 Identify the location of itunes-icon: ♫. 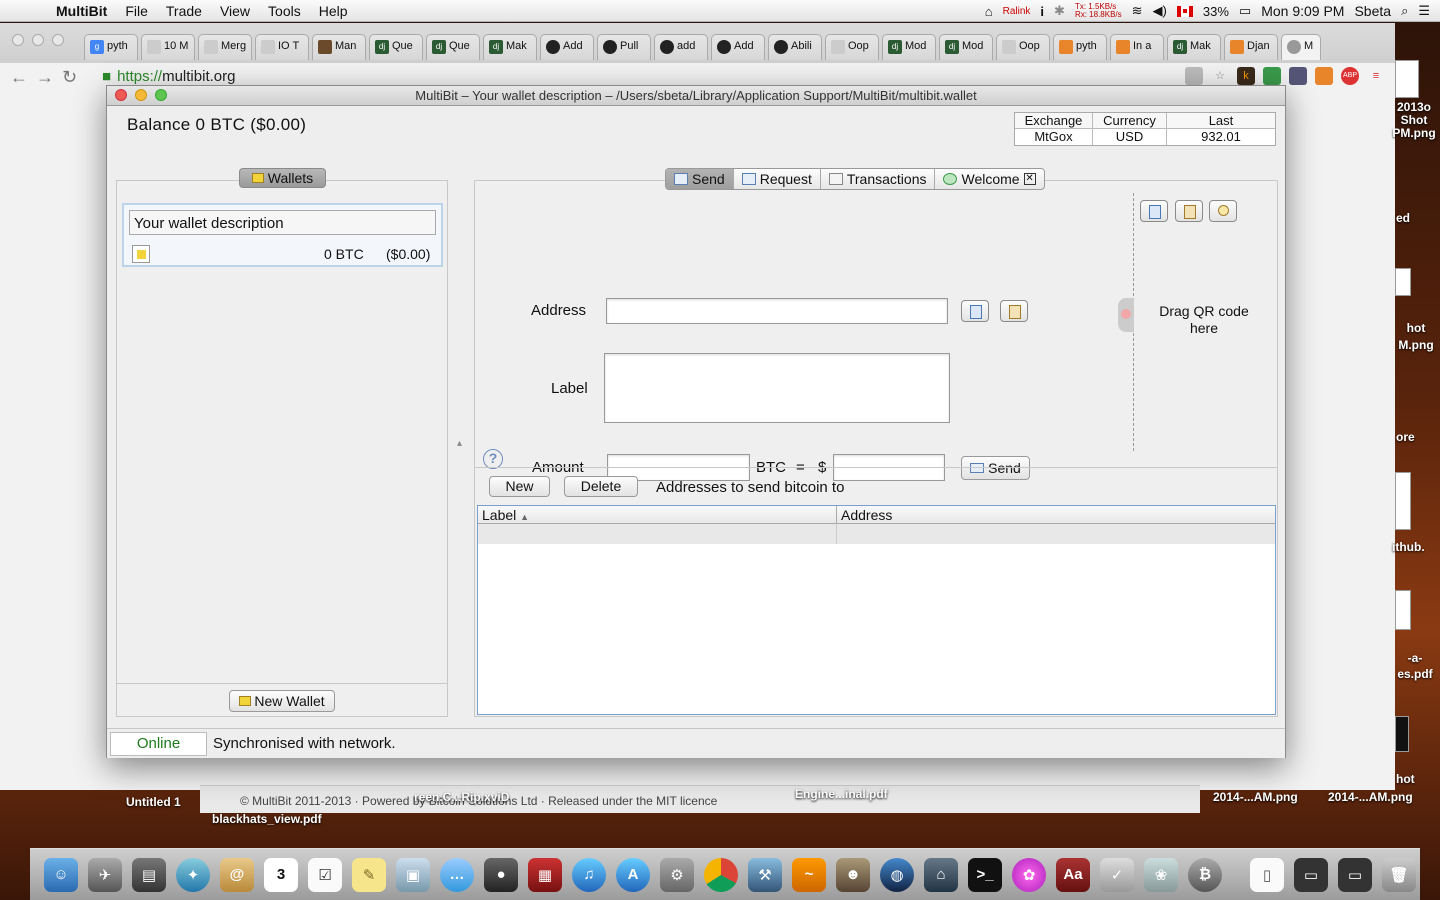
(589, 874).